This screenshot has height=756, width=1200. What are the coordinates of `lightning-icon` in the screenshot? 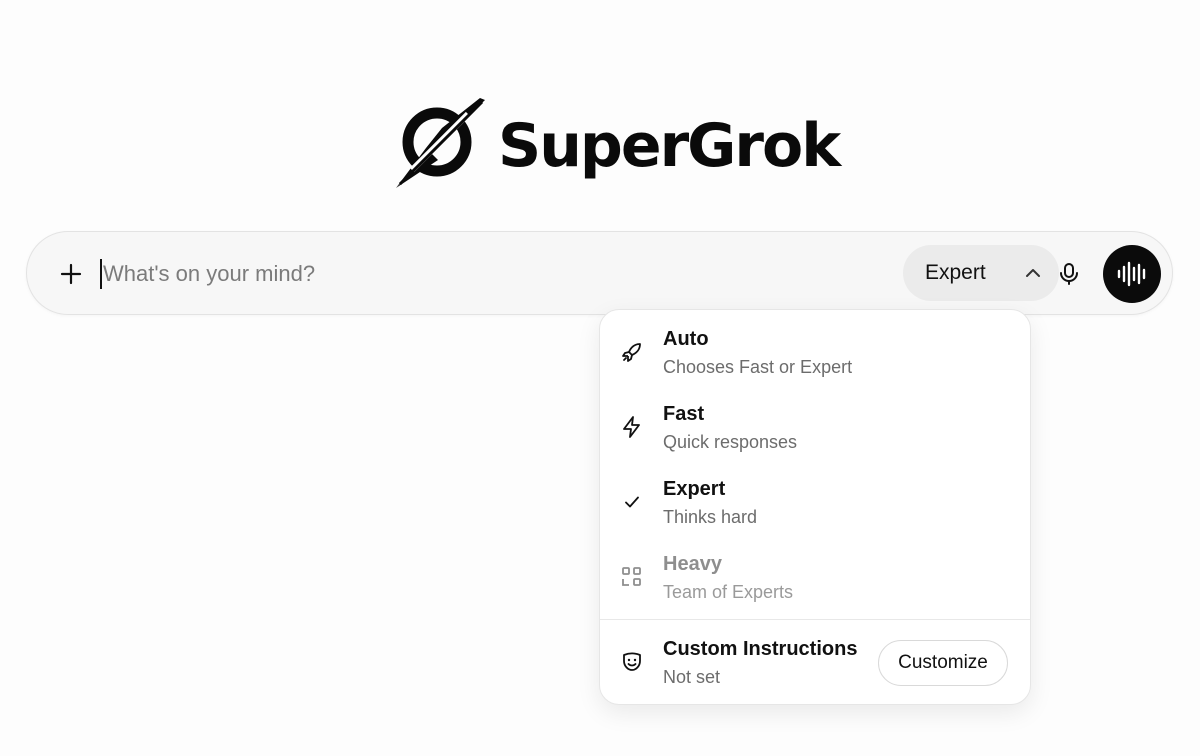 It's located at (631, 427).